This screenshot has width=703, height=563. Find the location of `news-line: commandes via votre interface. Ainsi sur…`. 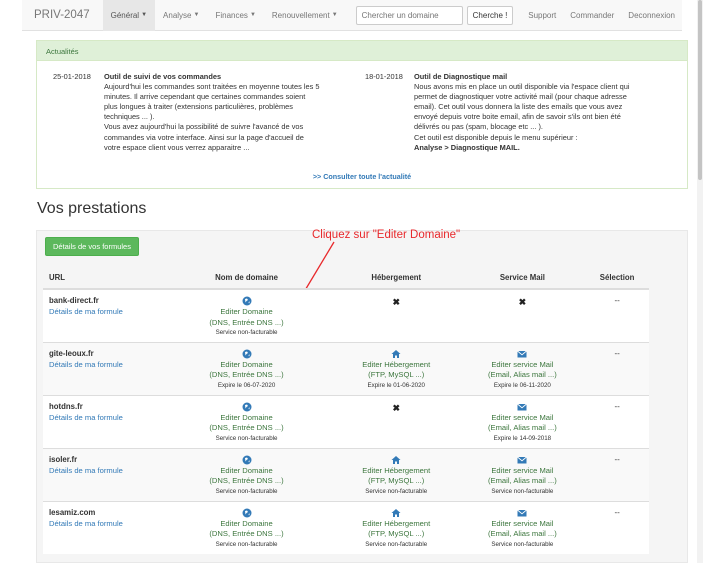

news-line: commandes via votre interface. Ainsi sur… is located at coordinates (204, 137).